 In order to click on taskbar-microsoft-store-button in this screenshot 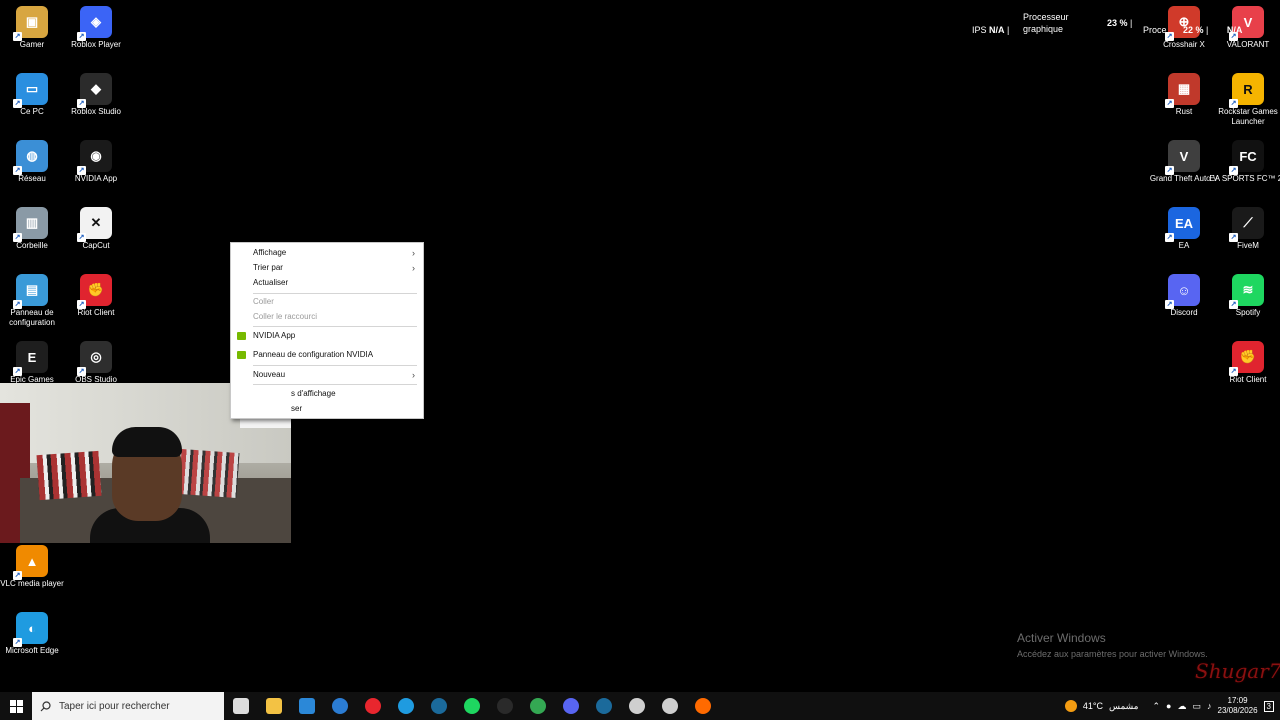, I will do `click(306, 706)`.